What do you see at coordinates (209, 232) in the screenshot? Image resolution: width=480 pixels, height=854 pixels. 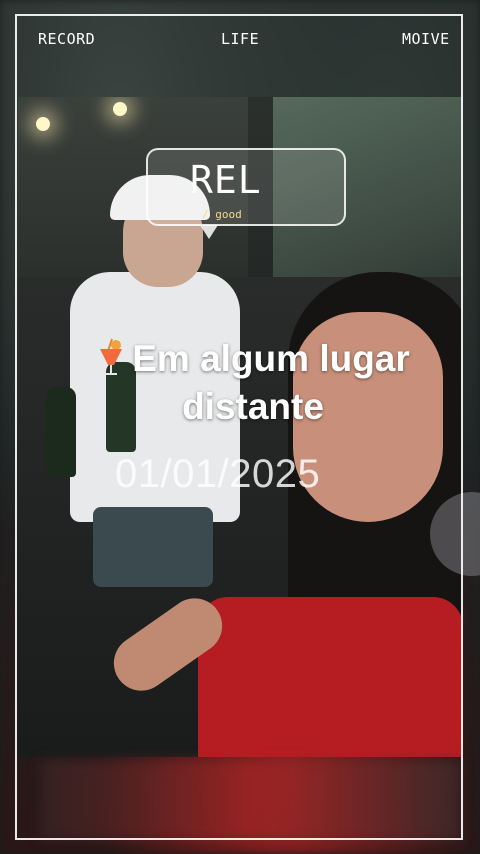 I see `speech-bubble-tail` at bounding box center [209, 232].